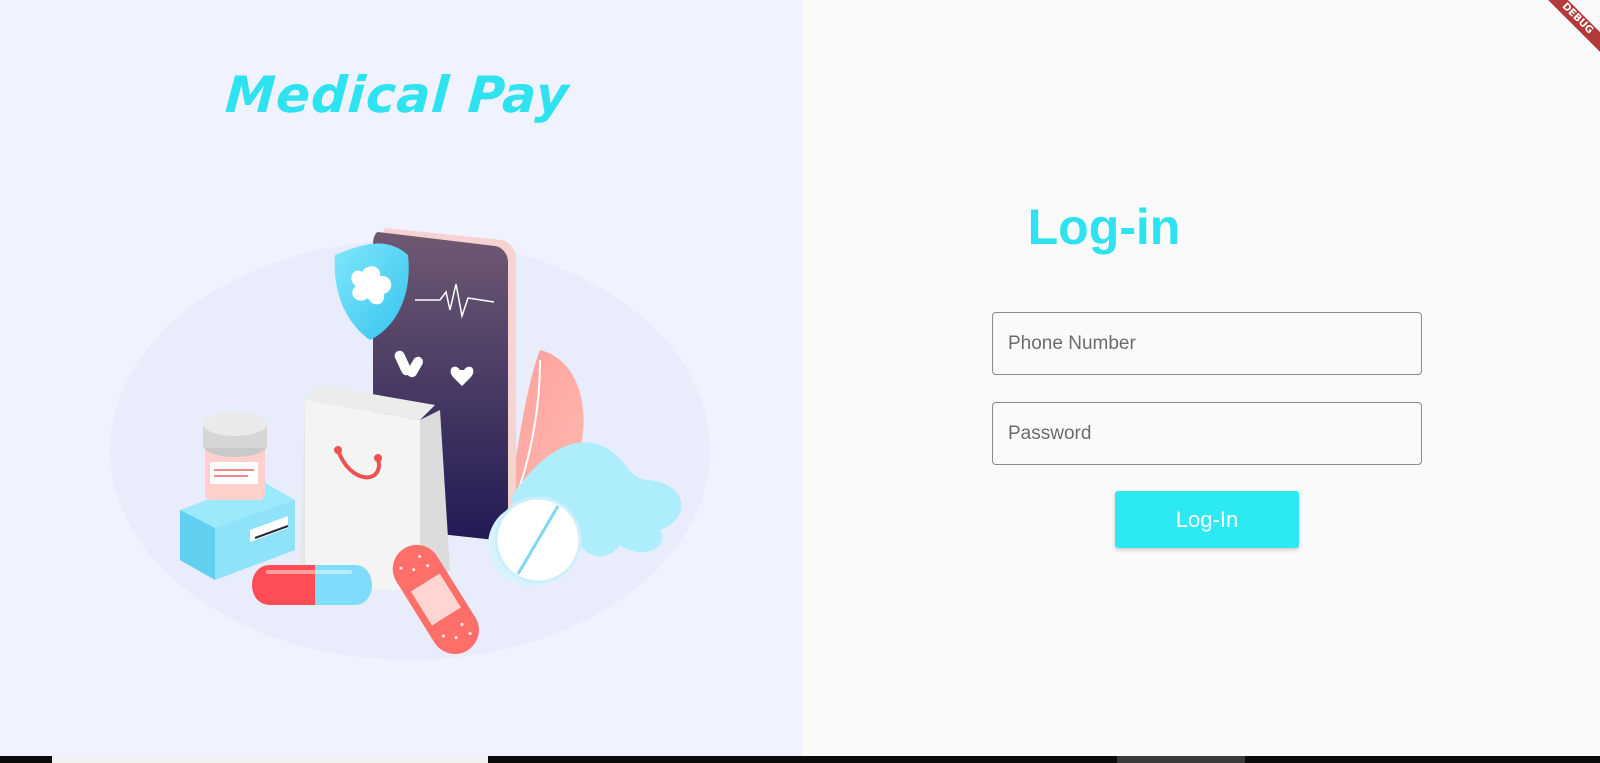  What do you see at coordinates (1207, 519) in the screenshot?
I see `login-button: Log-In` at bounding box center [1207, 519].